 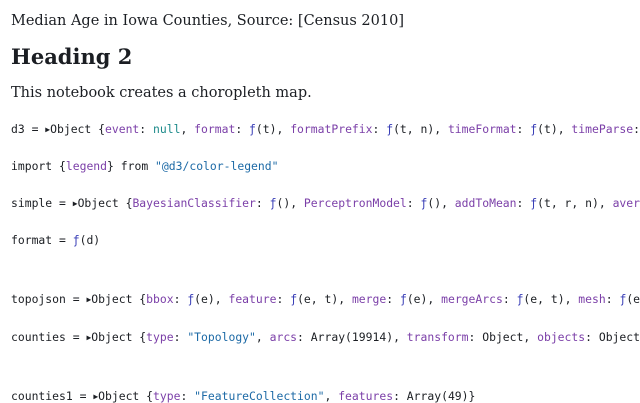 What do you see at coordinates (325, 166) in the screenshot?
I see `cell-import-legend: import {legend} from "@d3/color-legend"` at bounding box center [325, 166].